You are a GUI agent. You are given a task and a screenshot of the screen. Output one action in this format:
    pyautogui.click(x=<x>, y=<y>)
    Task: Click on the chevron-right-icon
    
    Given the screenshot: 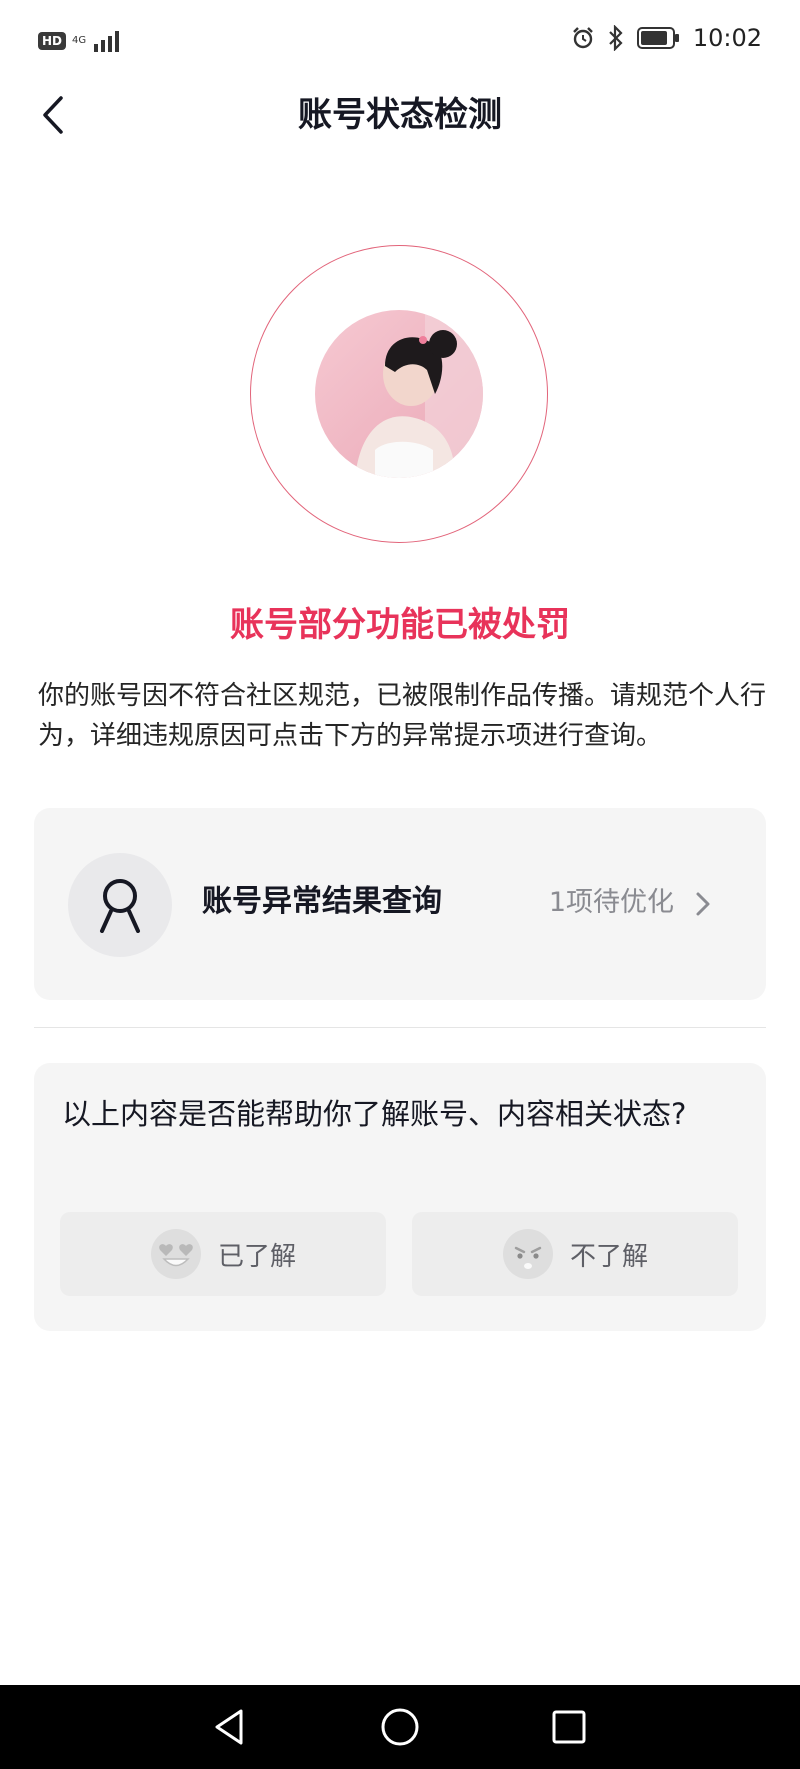 What is the action you would take?
    pyautogui.click(x=703, y=904)
    